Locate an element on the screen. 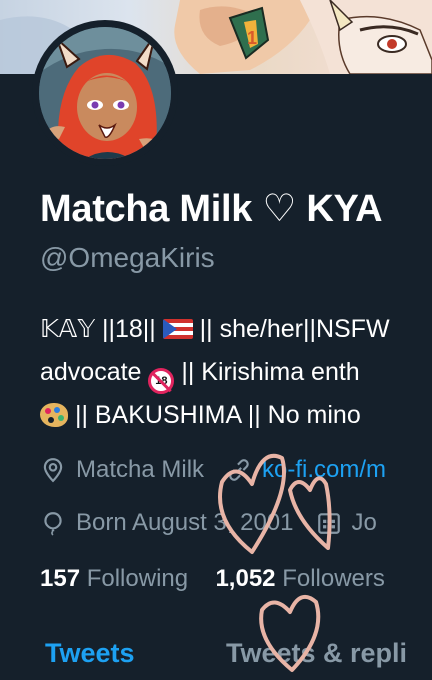  profile-tabs: Tweets Tweets & repli is located at coordinates (216, 649).